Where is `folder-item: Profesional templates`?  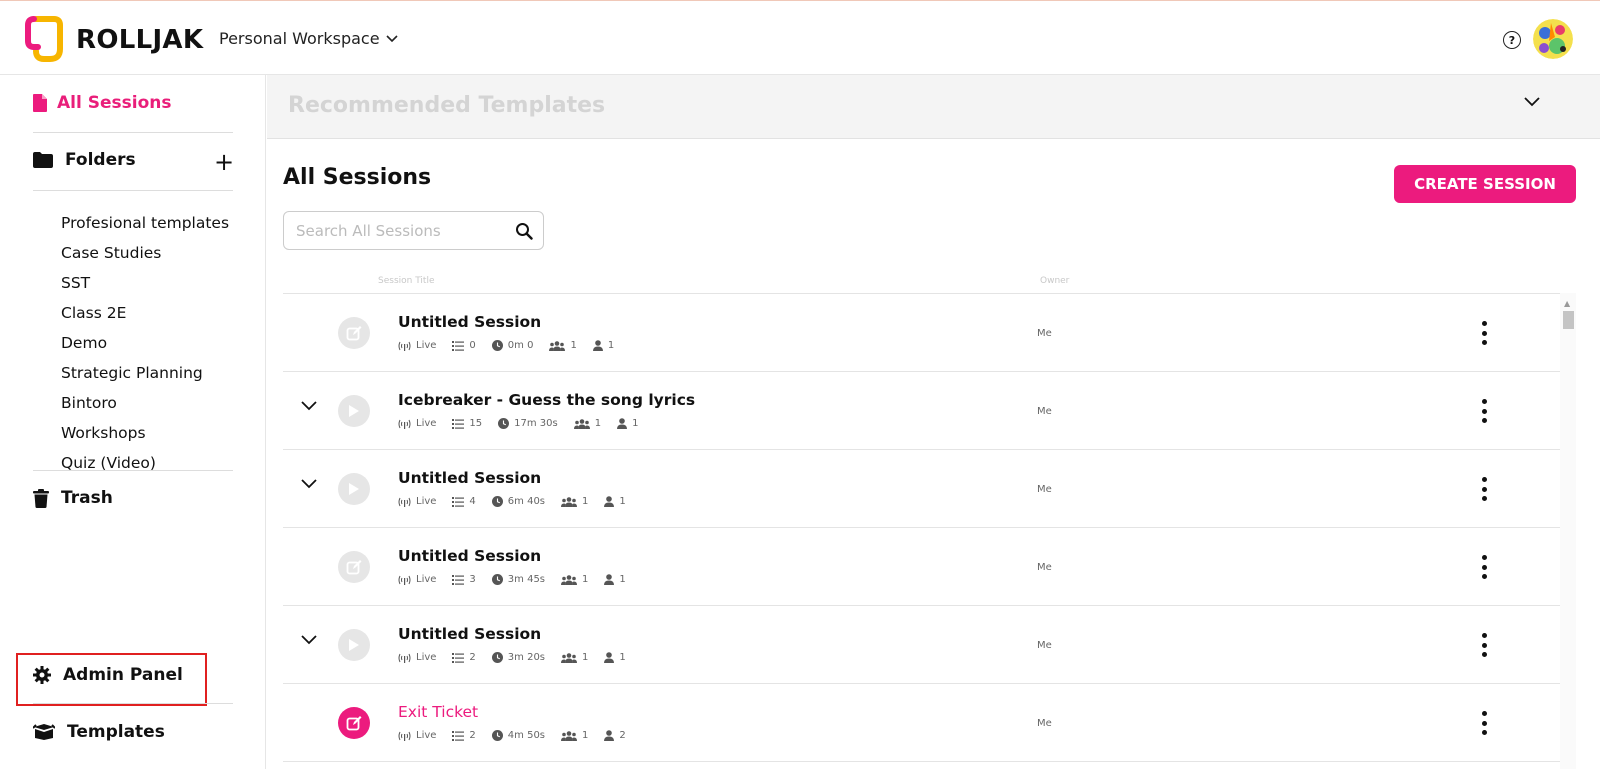
folder-item: Profesional templates is located at coordinates (145, 223).